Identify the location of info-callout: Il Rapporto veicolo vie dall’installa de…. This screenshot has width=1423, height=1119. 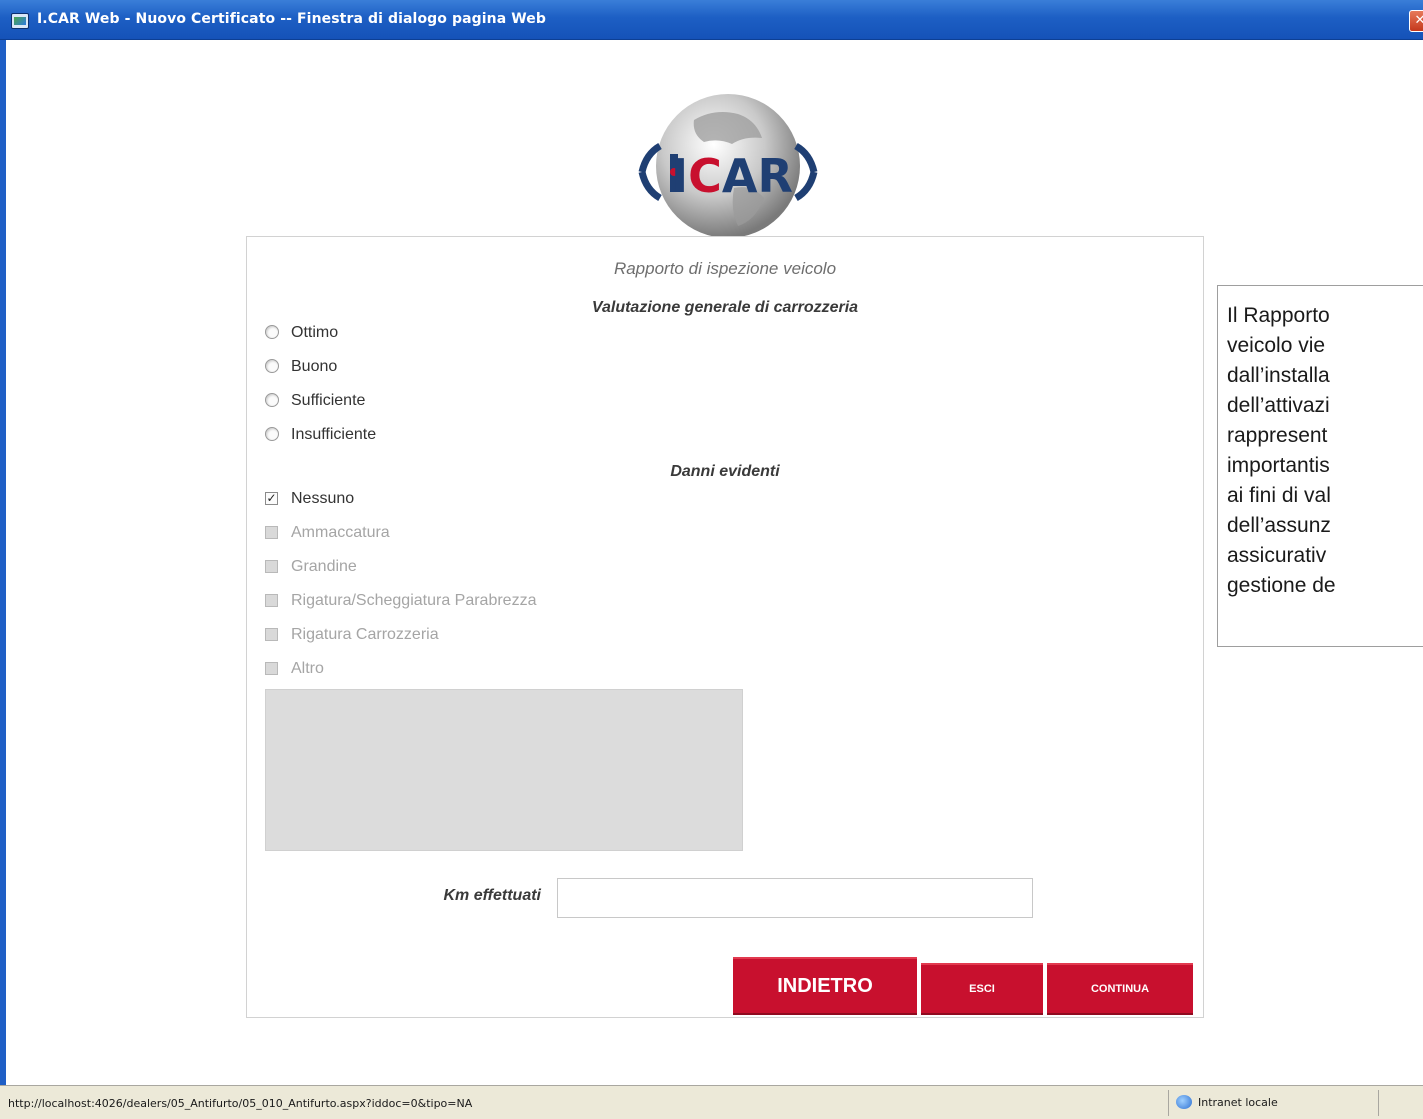
(1320, 466).